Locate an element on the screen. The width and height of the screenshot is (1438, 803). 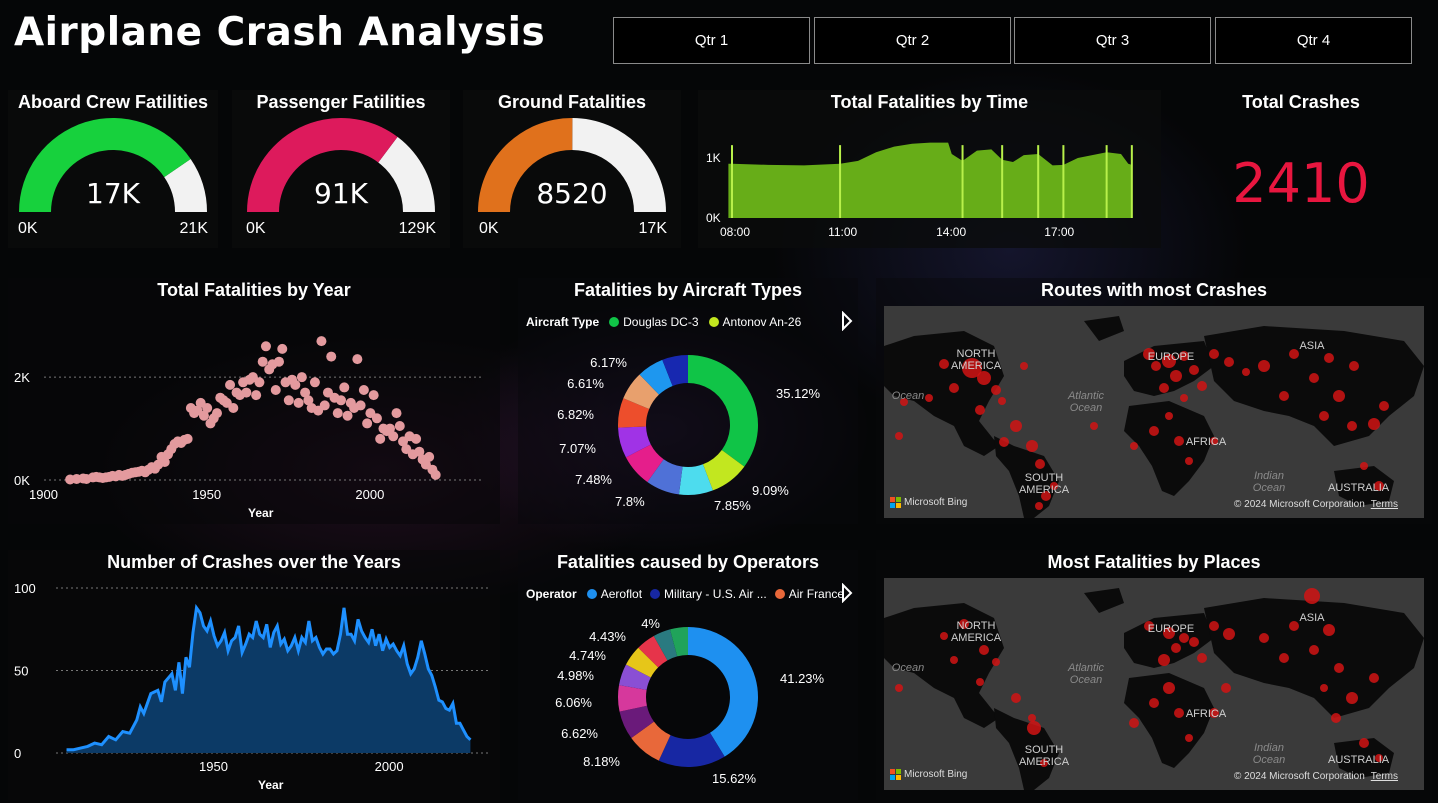
aircraft-slice is located at coordinates (723, 411).